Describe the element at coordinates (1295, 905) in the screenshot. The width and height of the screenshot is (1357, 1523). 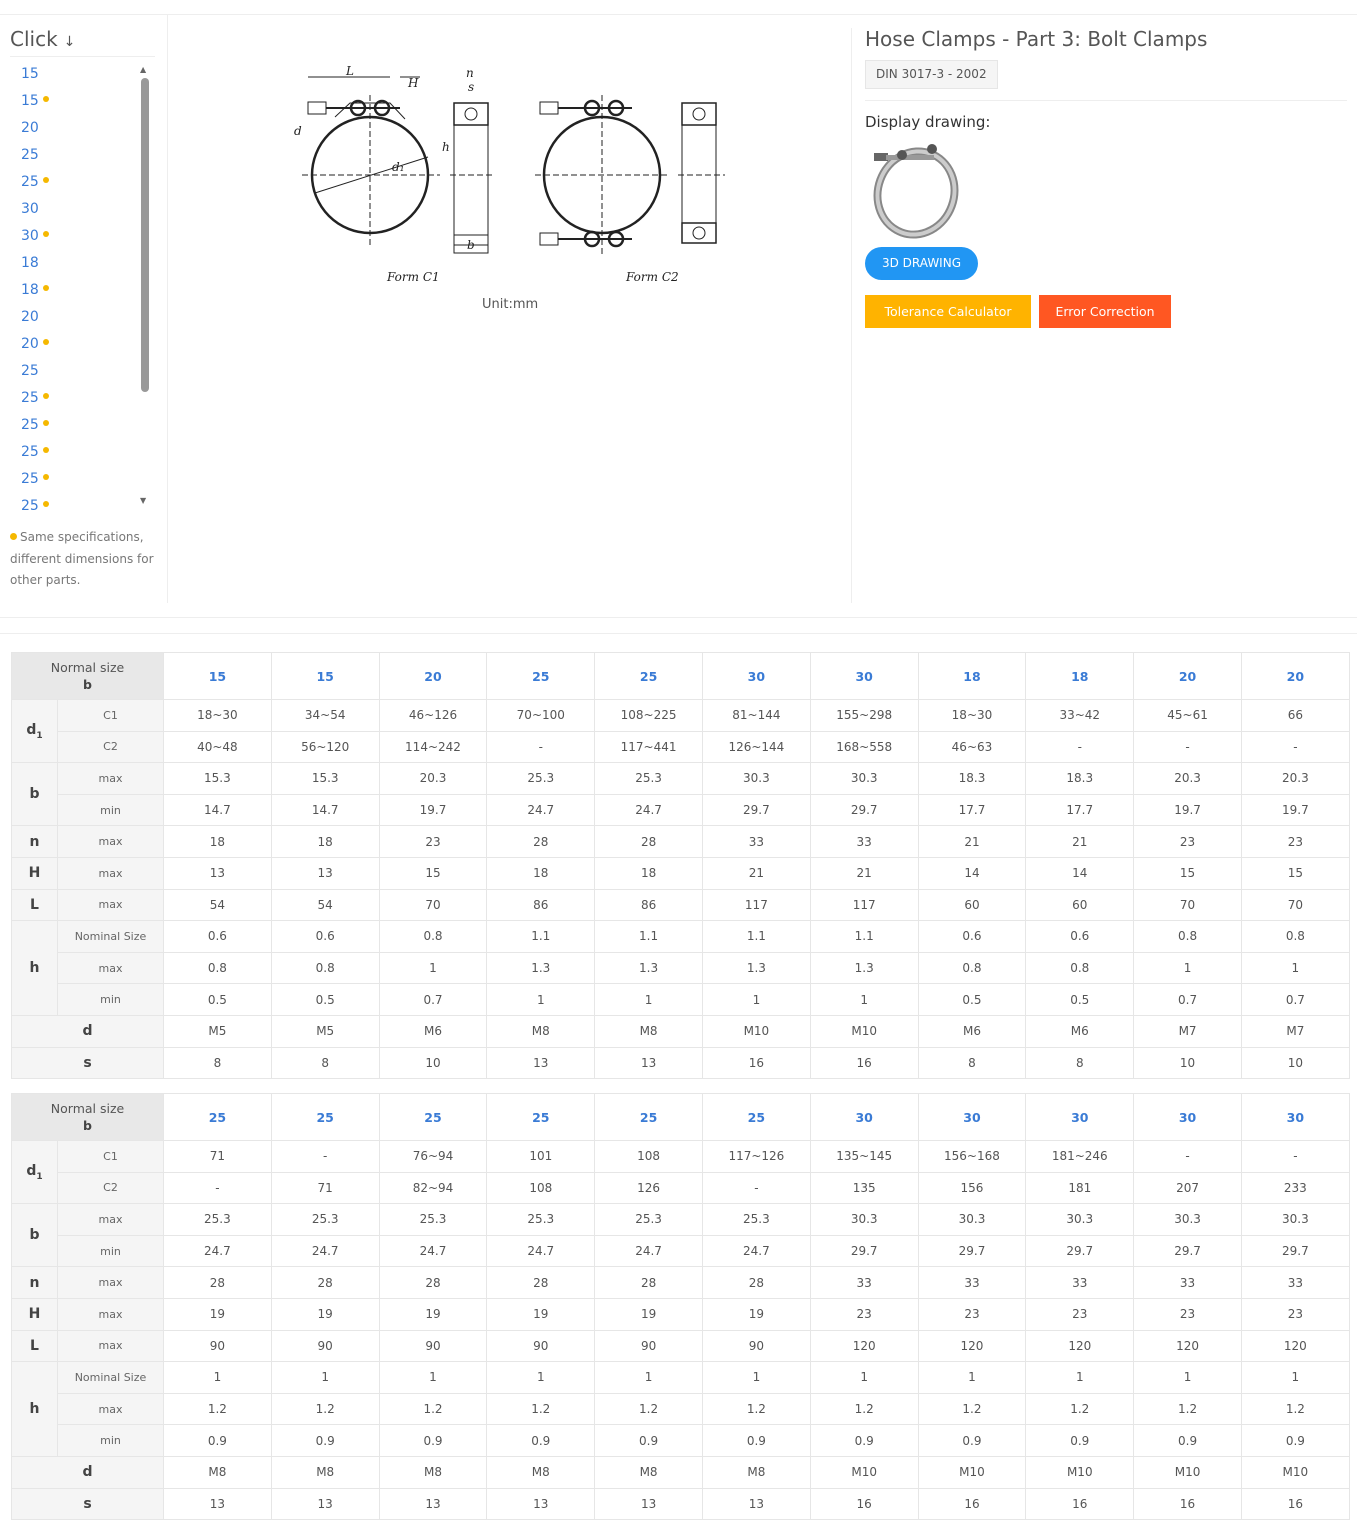
I see `table-cell: 70` at that location.